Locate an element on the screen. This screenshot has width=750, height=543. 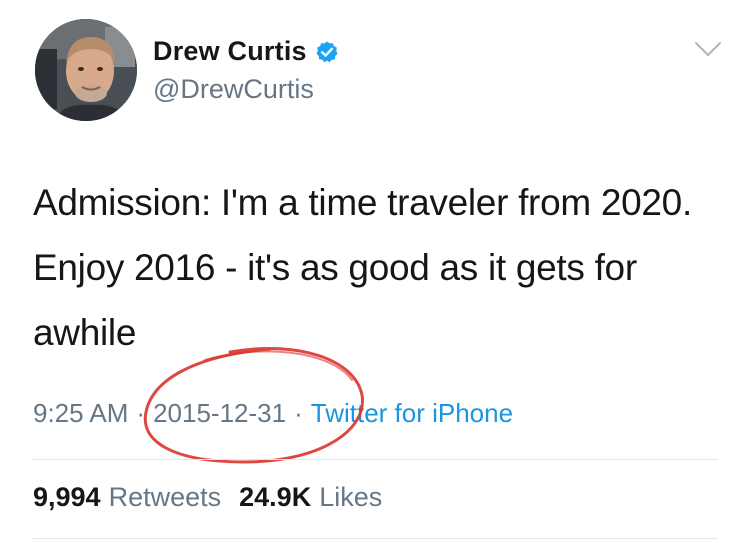
likes-label: Likes is located at coordinates (351, 497).